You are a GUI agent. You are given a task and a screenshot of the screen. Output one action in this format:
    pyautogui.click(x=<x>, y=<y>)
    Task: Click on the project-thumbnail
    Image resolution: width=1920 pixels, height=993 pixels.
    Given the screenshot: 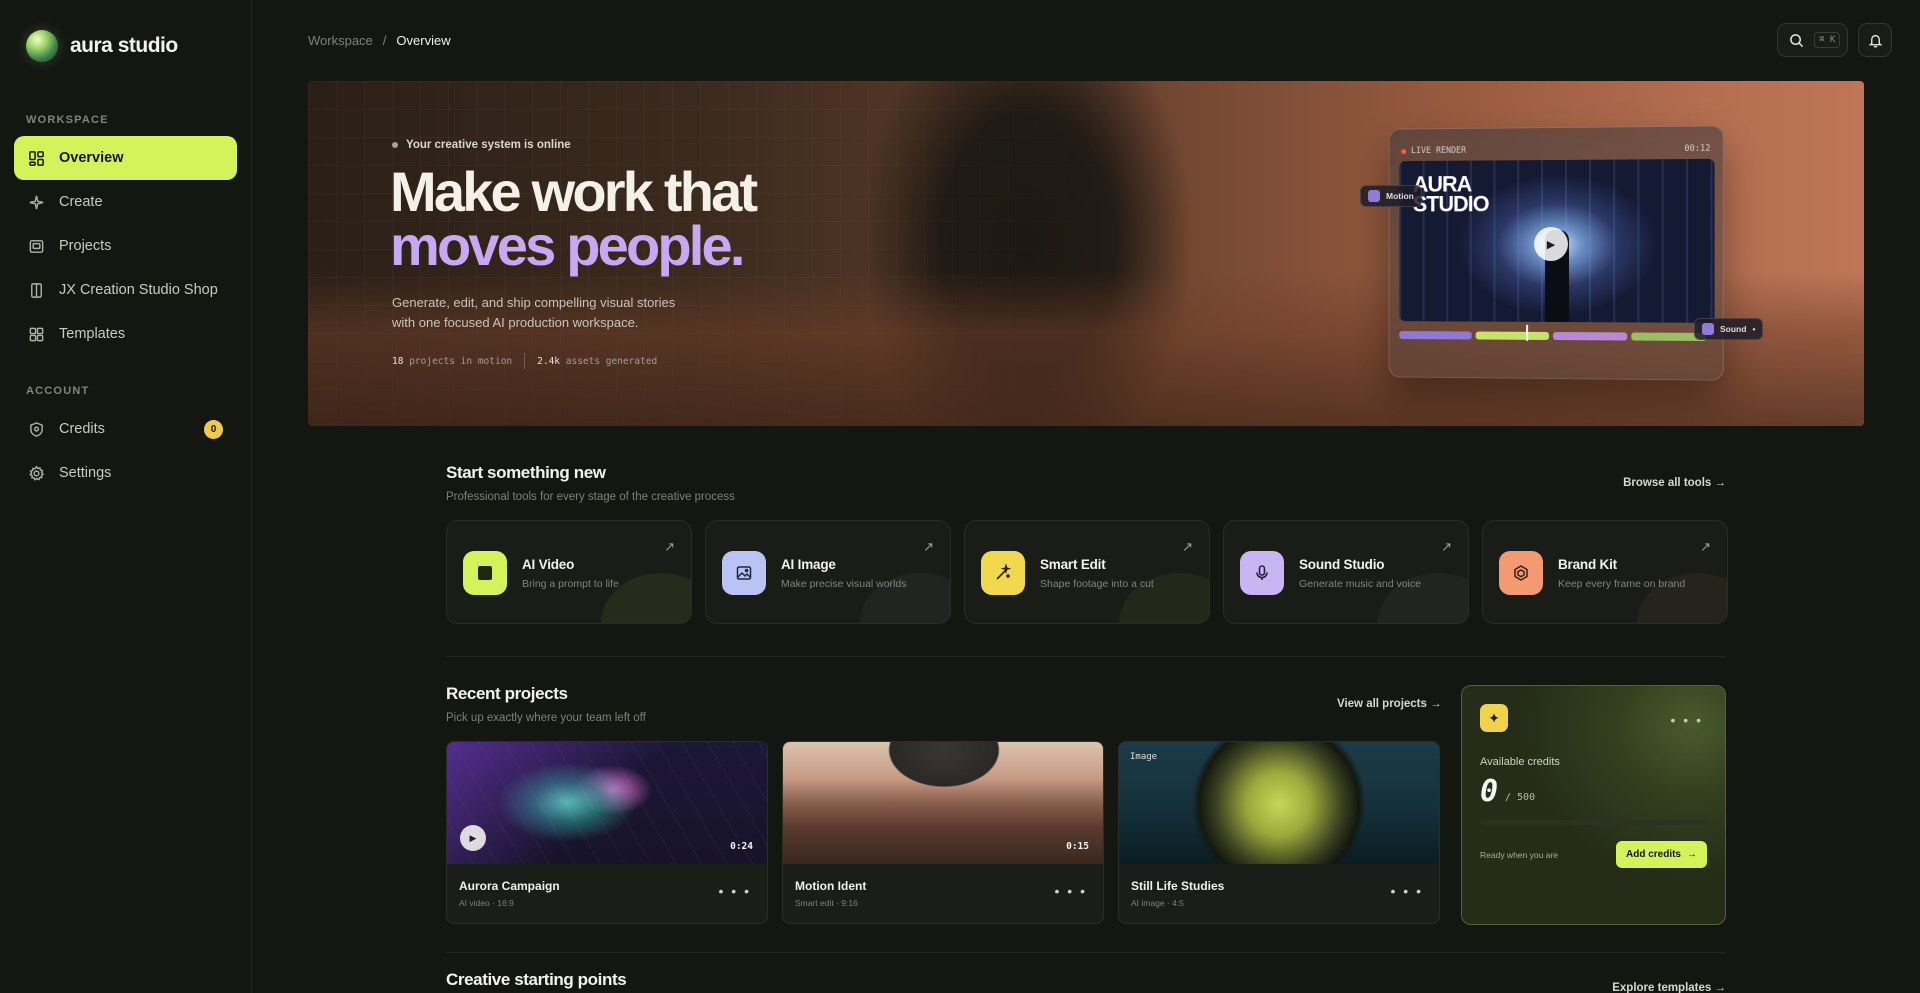 What is the action you would take?
    pyautogui.click(x=1279, y=803)
    